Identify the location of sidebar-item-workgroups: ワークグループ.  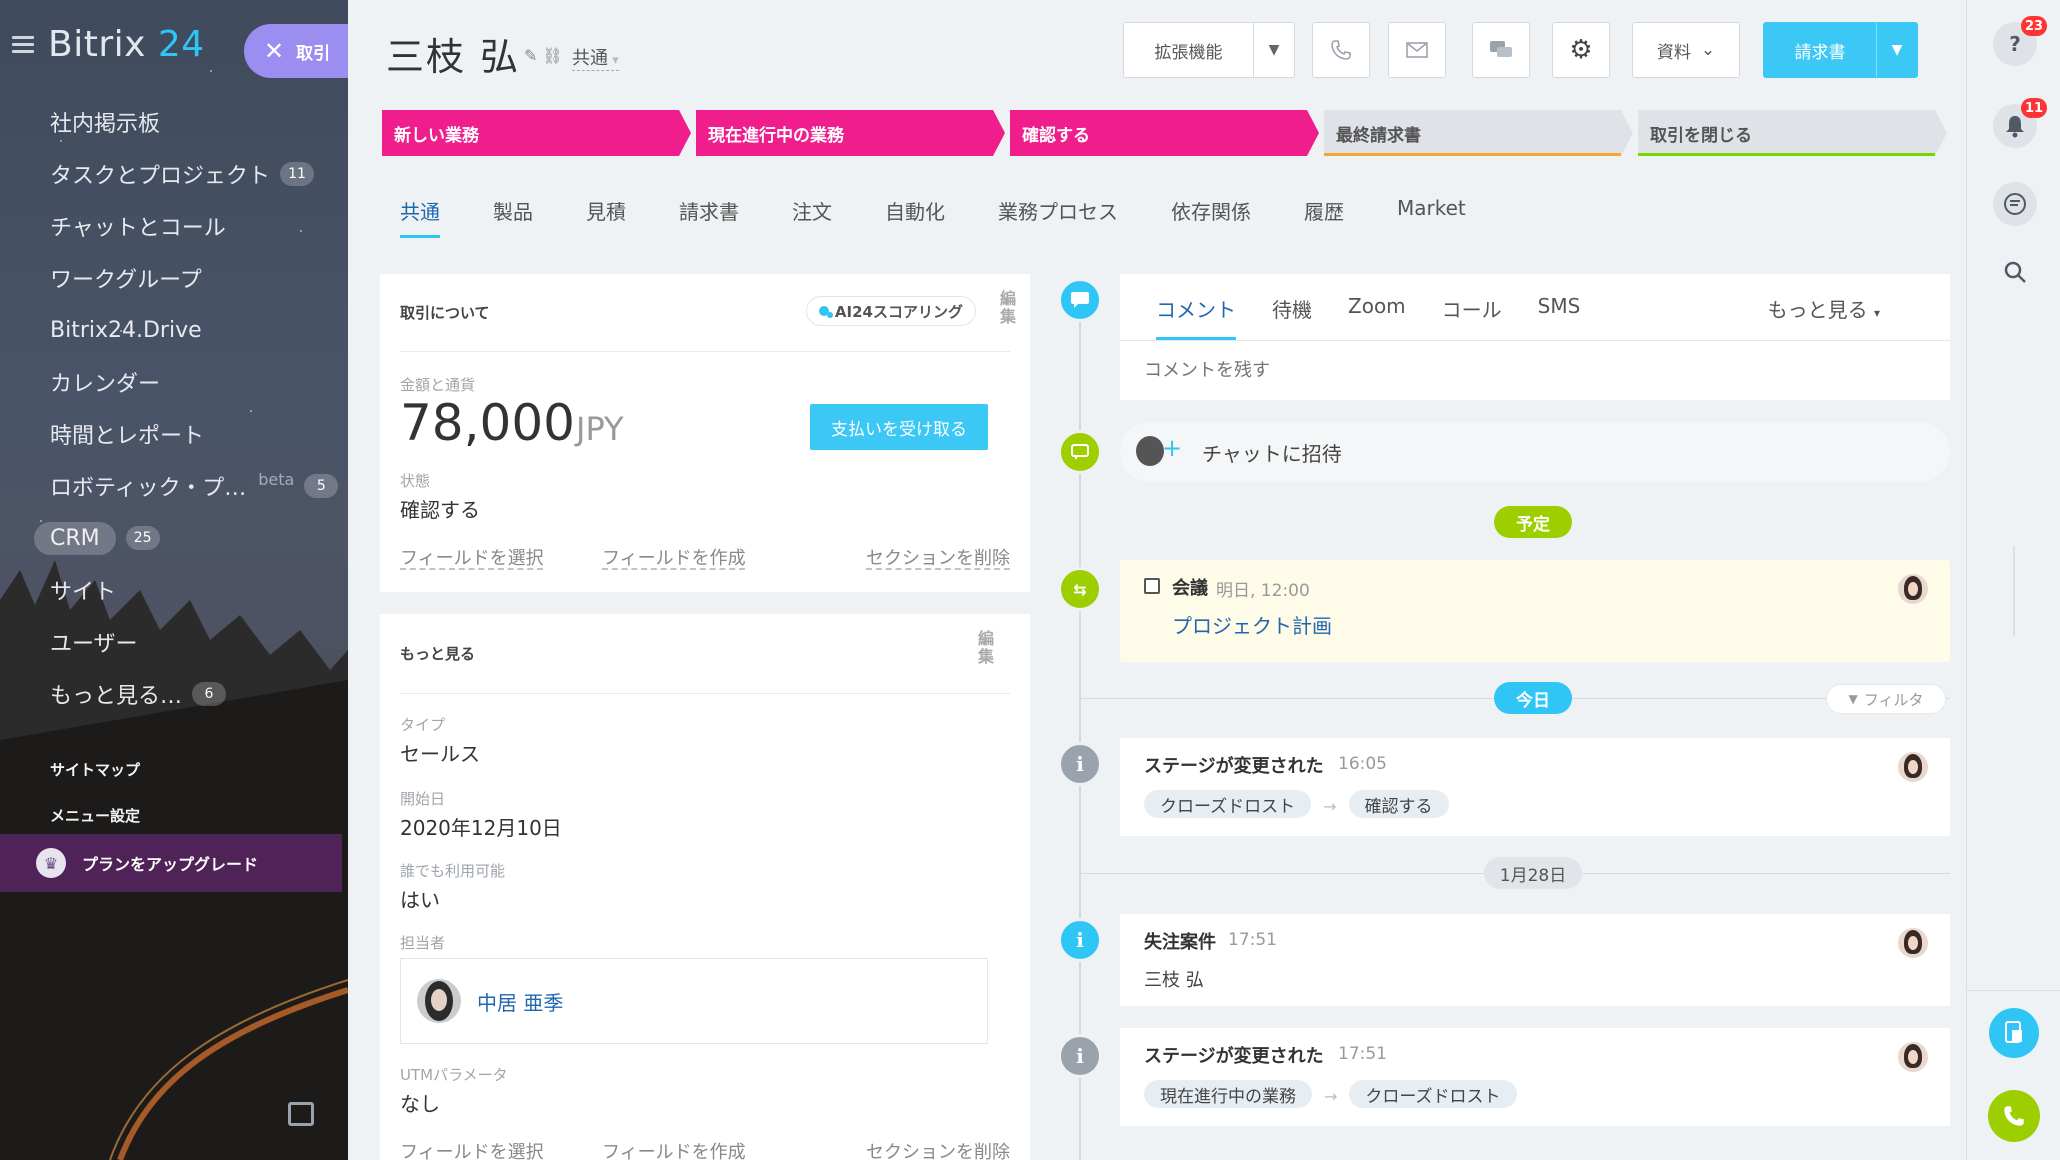
(174, 278).